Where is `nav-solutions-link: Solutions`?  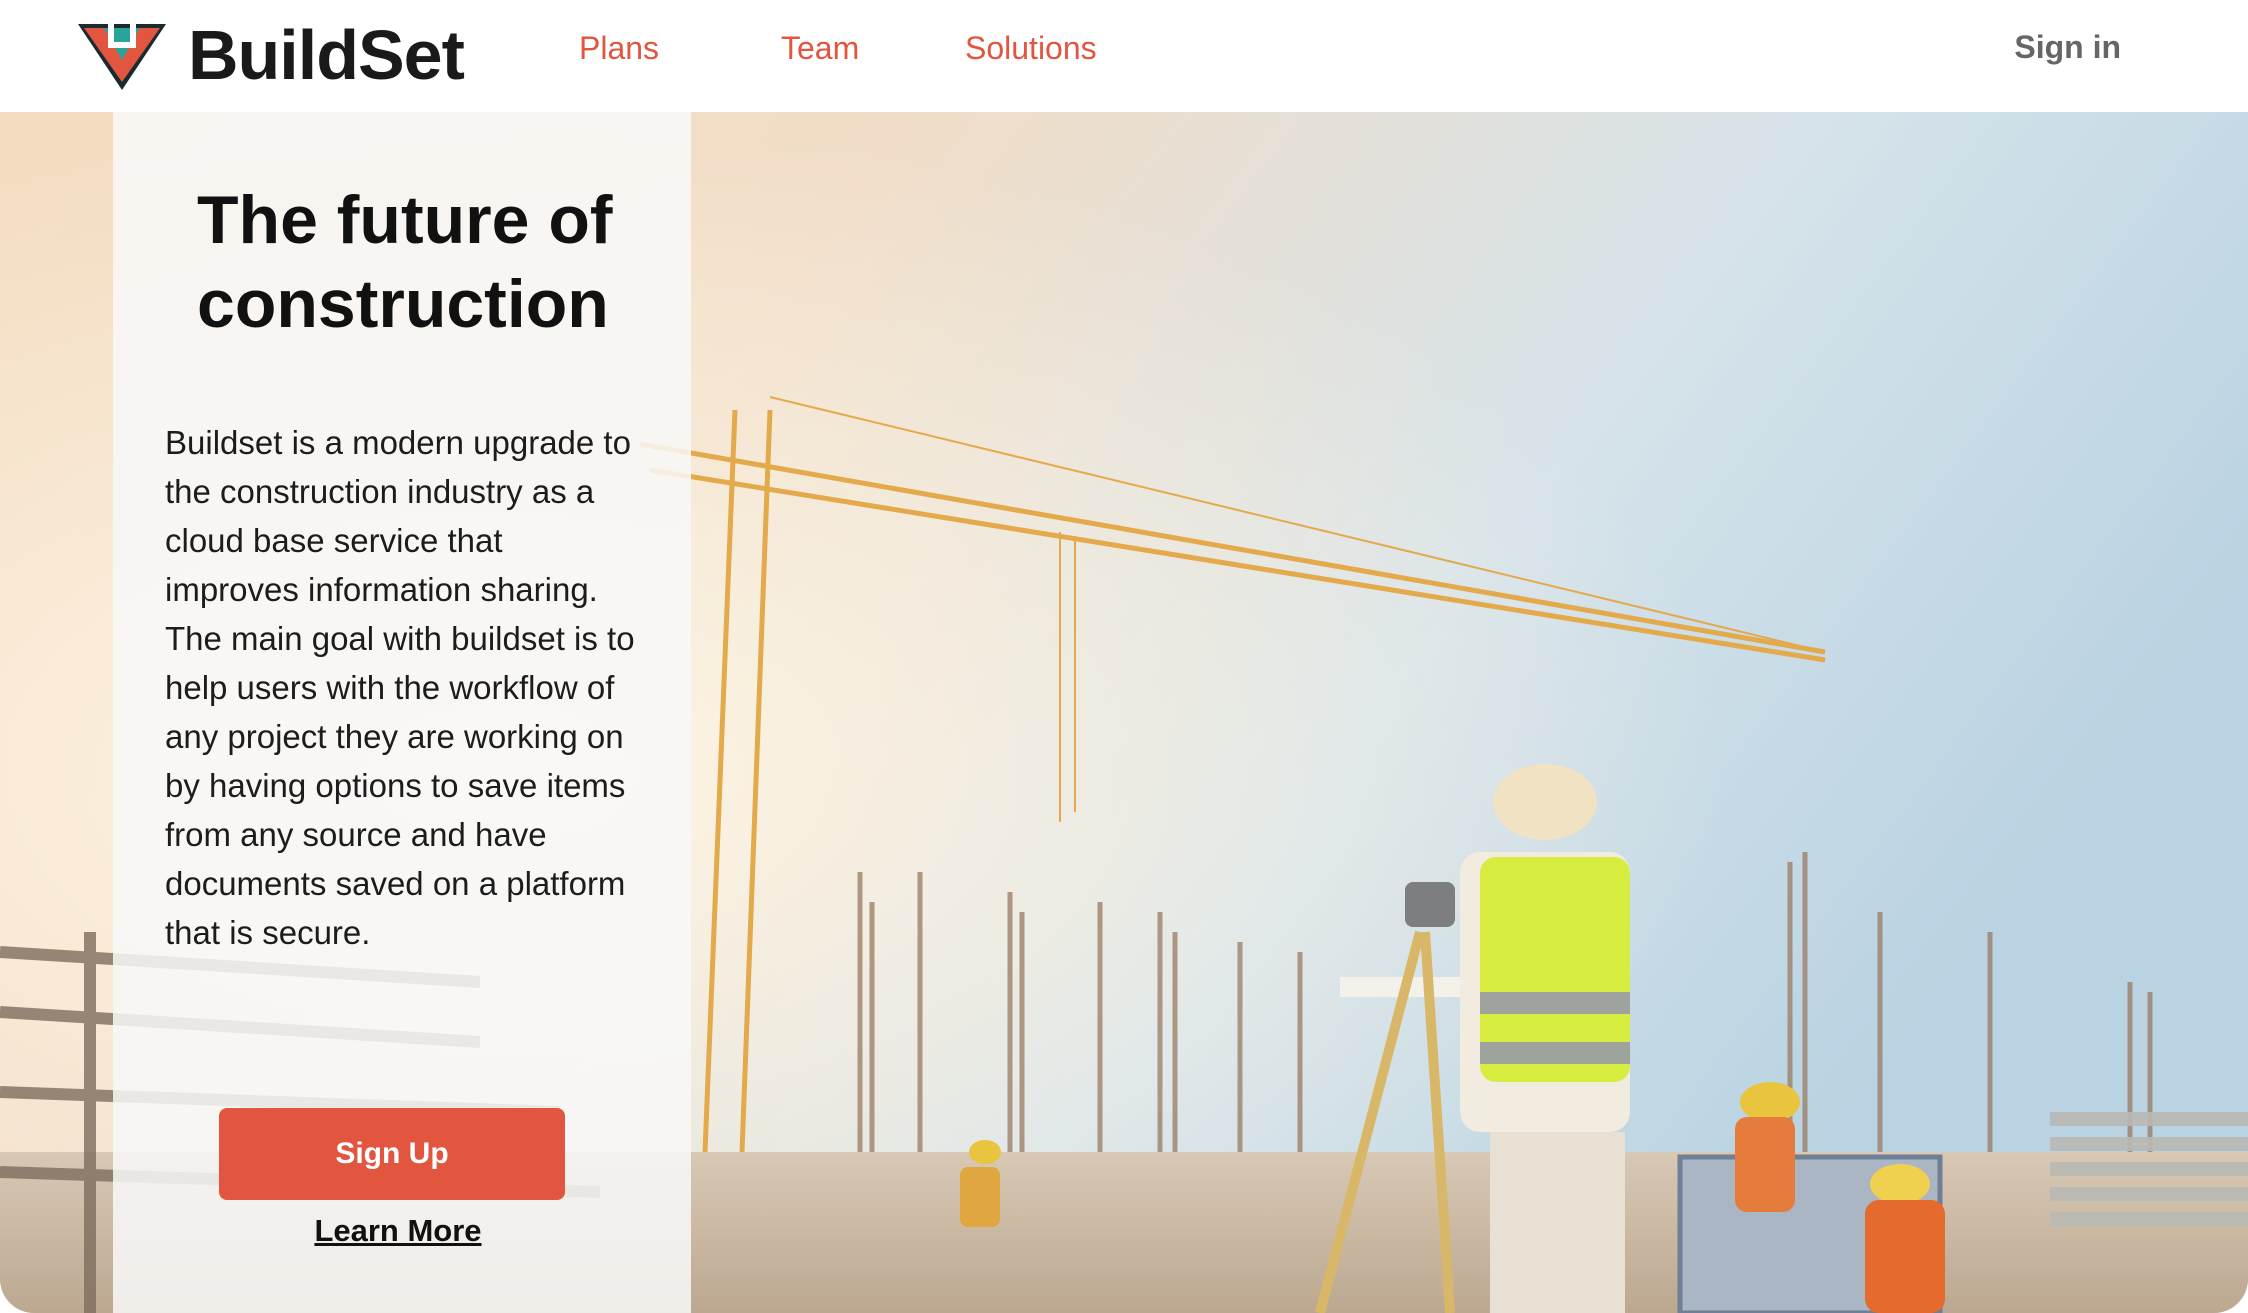
nav-solutions-link: Solutions is located at coordinates (1031, 48).